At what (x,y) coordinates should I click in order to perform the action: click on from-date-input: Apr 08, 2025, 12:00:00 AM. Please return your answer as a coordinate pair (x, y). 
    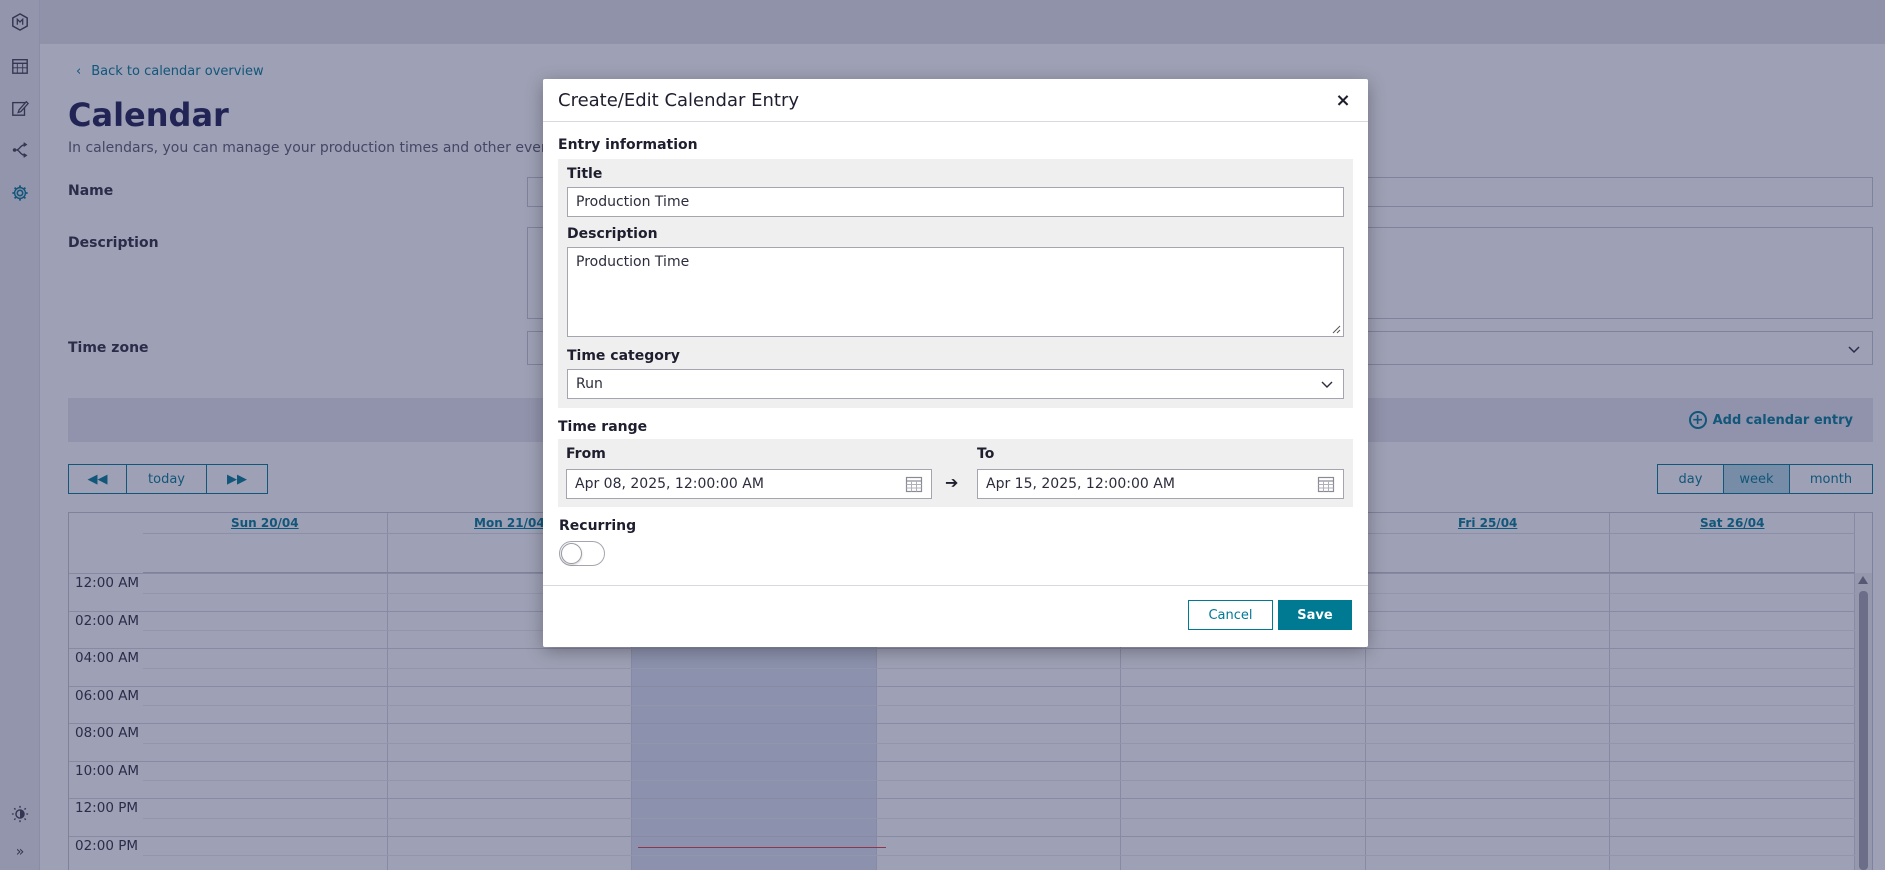
    Looking at the image, I should click on (749, 484).